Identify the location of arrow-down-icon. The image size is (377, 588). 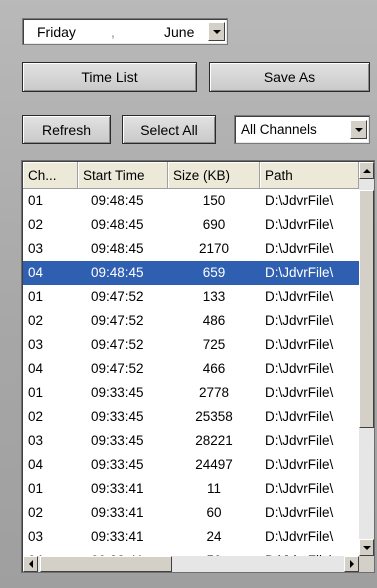
(366, 547).